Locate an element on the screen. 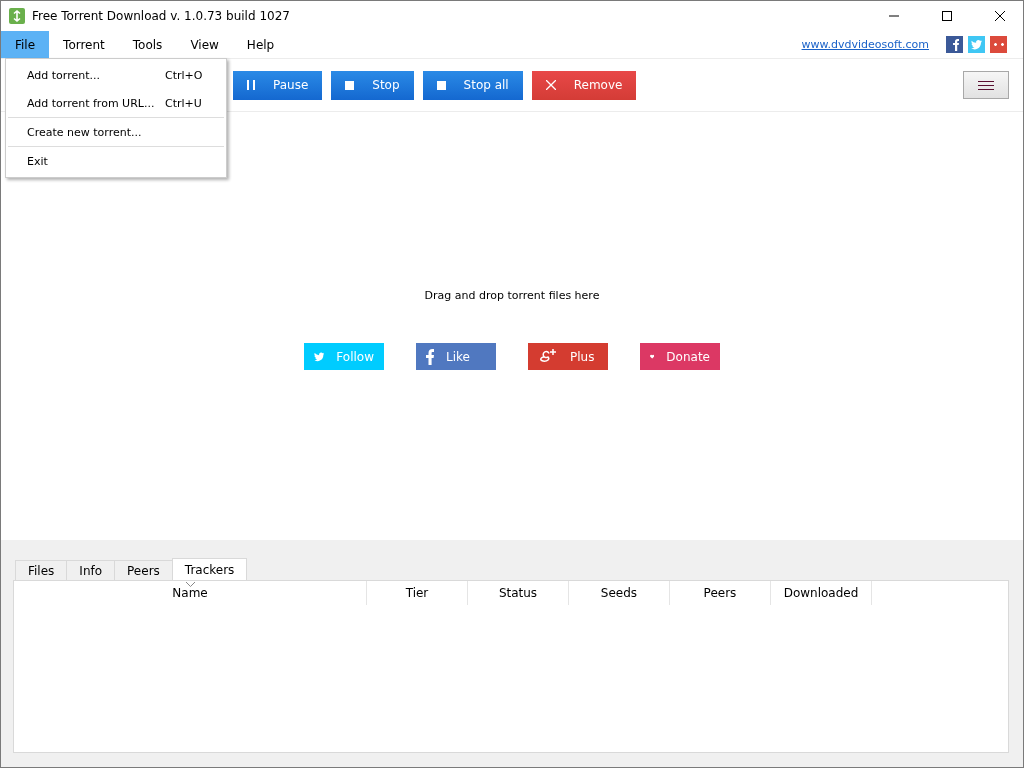  menu-item: File is located at coordinates (25, 44).